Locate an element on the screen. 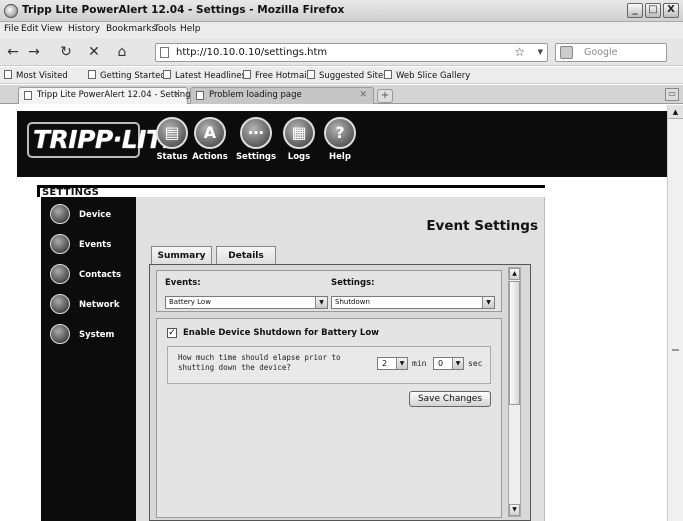 The height and width of the screenshot is (521, 683). nav-actions-label: Actions is located at coordinates (210, 157).